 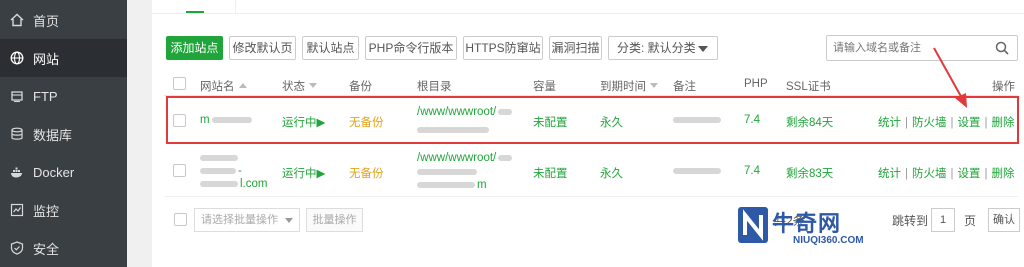 I want to click on vuln-scan-button: 漏洞扫描, so click(x=575, y=48).